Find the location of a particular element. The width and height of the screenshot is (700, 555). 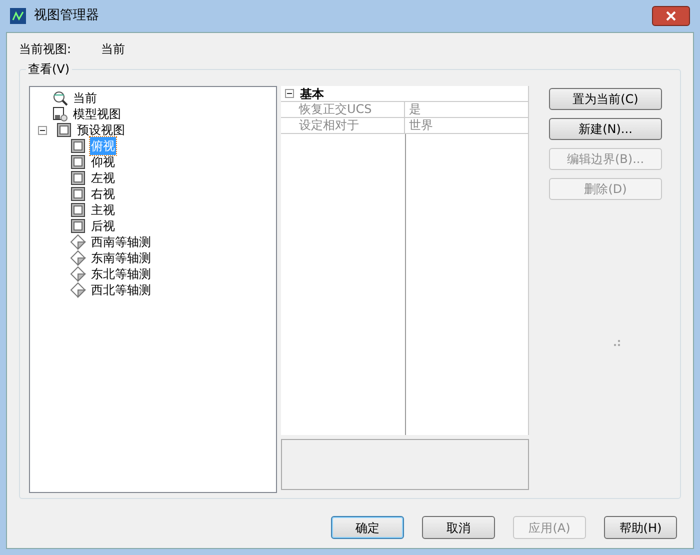

tree-item: 东南等轴测 is located at coordinates (121, 258).